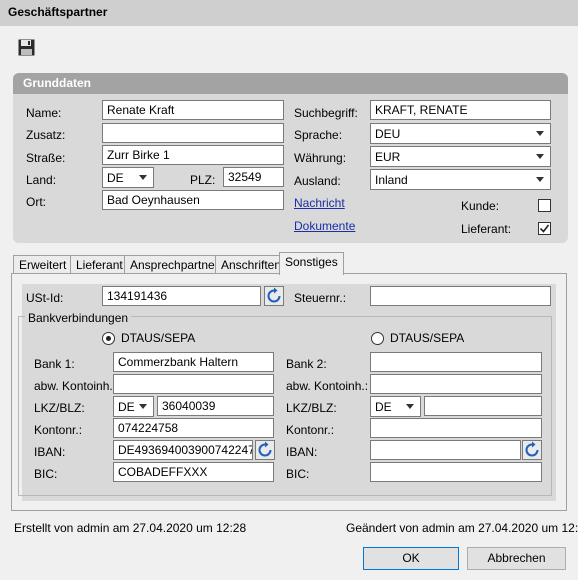 Image resolution: width=578 pixels, height=580 pixels. I want to click on right-kontonr-field, so click(456, 428).